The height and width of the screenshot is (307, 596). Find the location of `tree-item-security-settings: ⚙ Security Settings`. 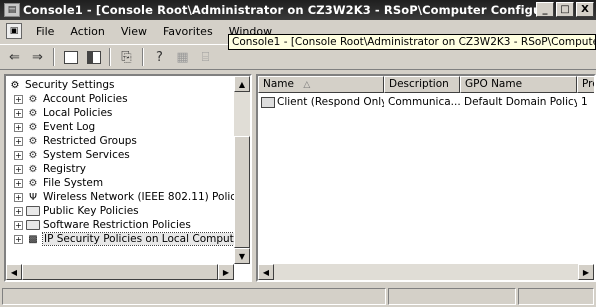

tree-item-security-settings: ⚙ Security Settings is located at coordinates (61, 85).